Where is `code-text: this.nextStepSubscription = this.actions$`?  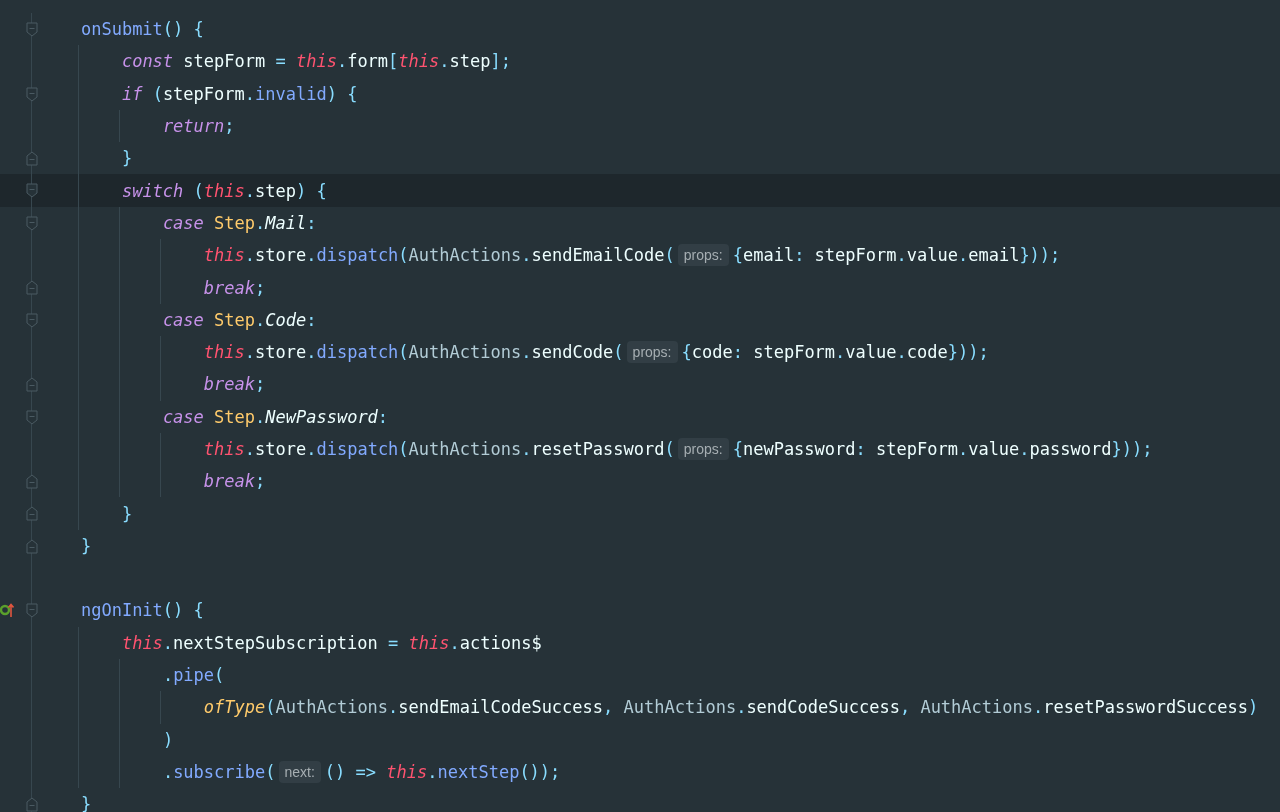 code-text: this.nextStepSubscription = this.actions$ is located at coordinates (331, 642).